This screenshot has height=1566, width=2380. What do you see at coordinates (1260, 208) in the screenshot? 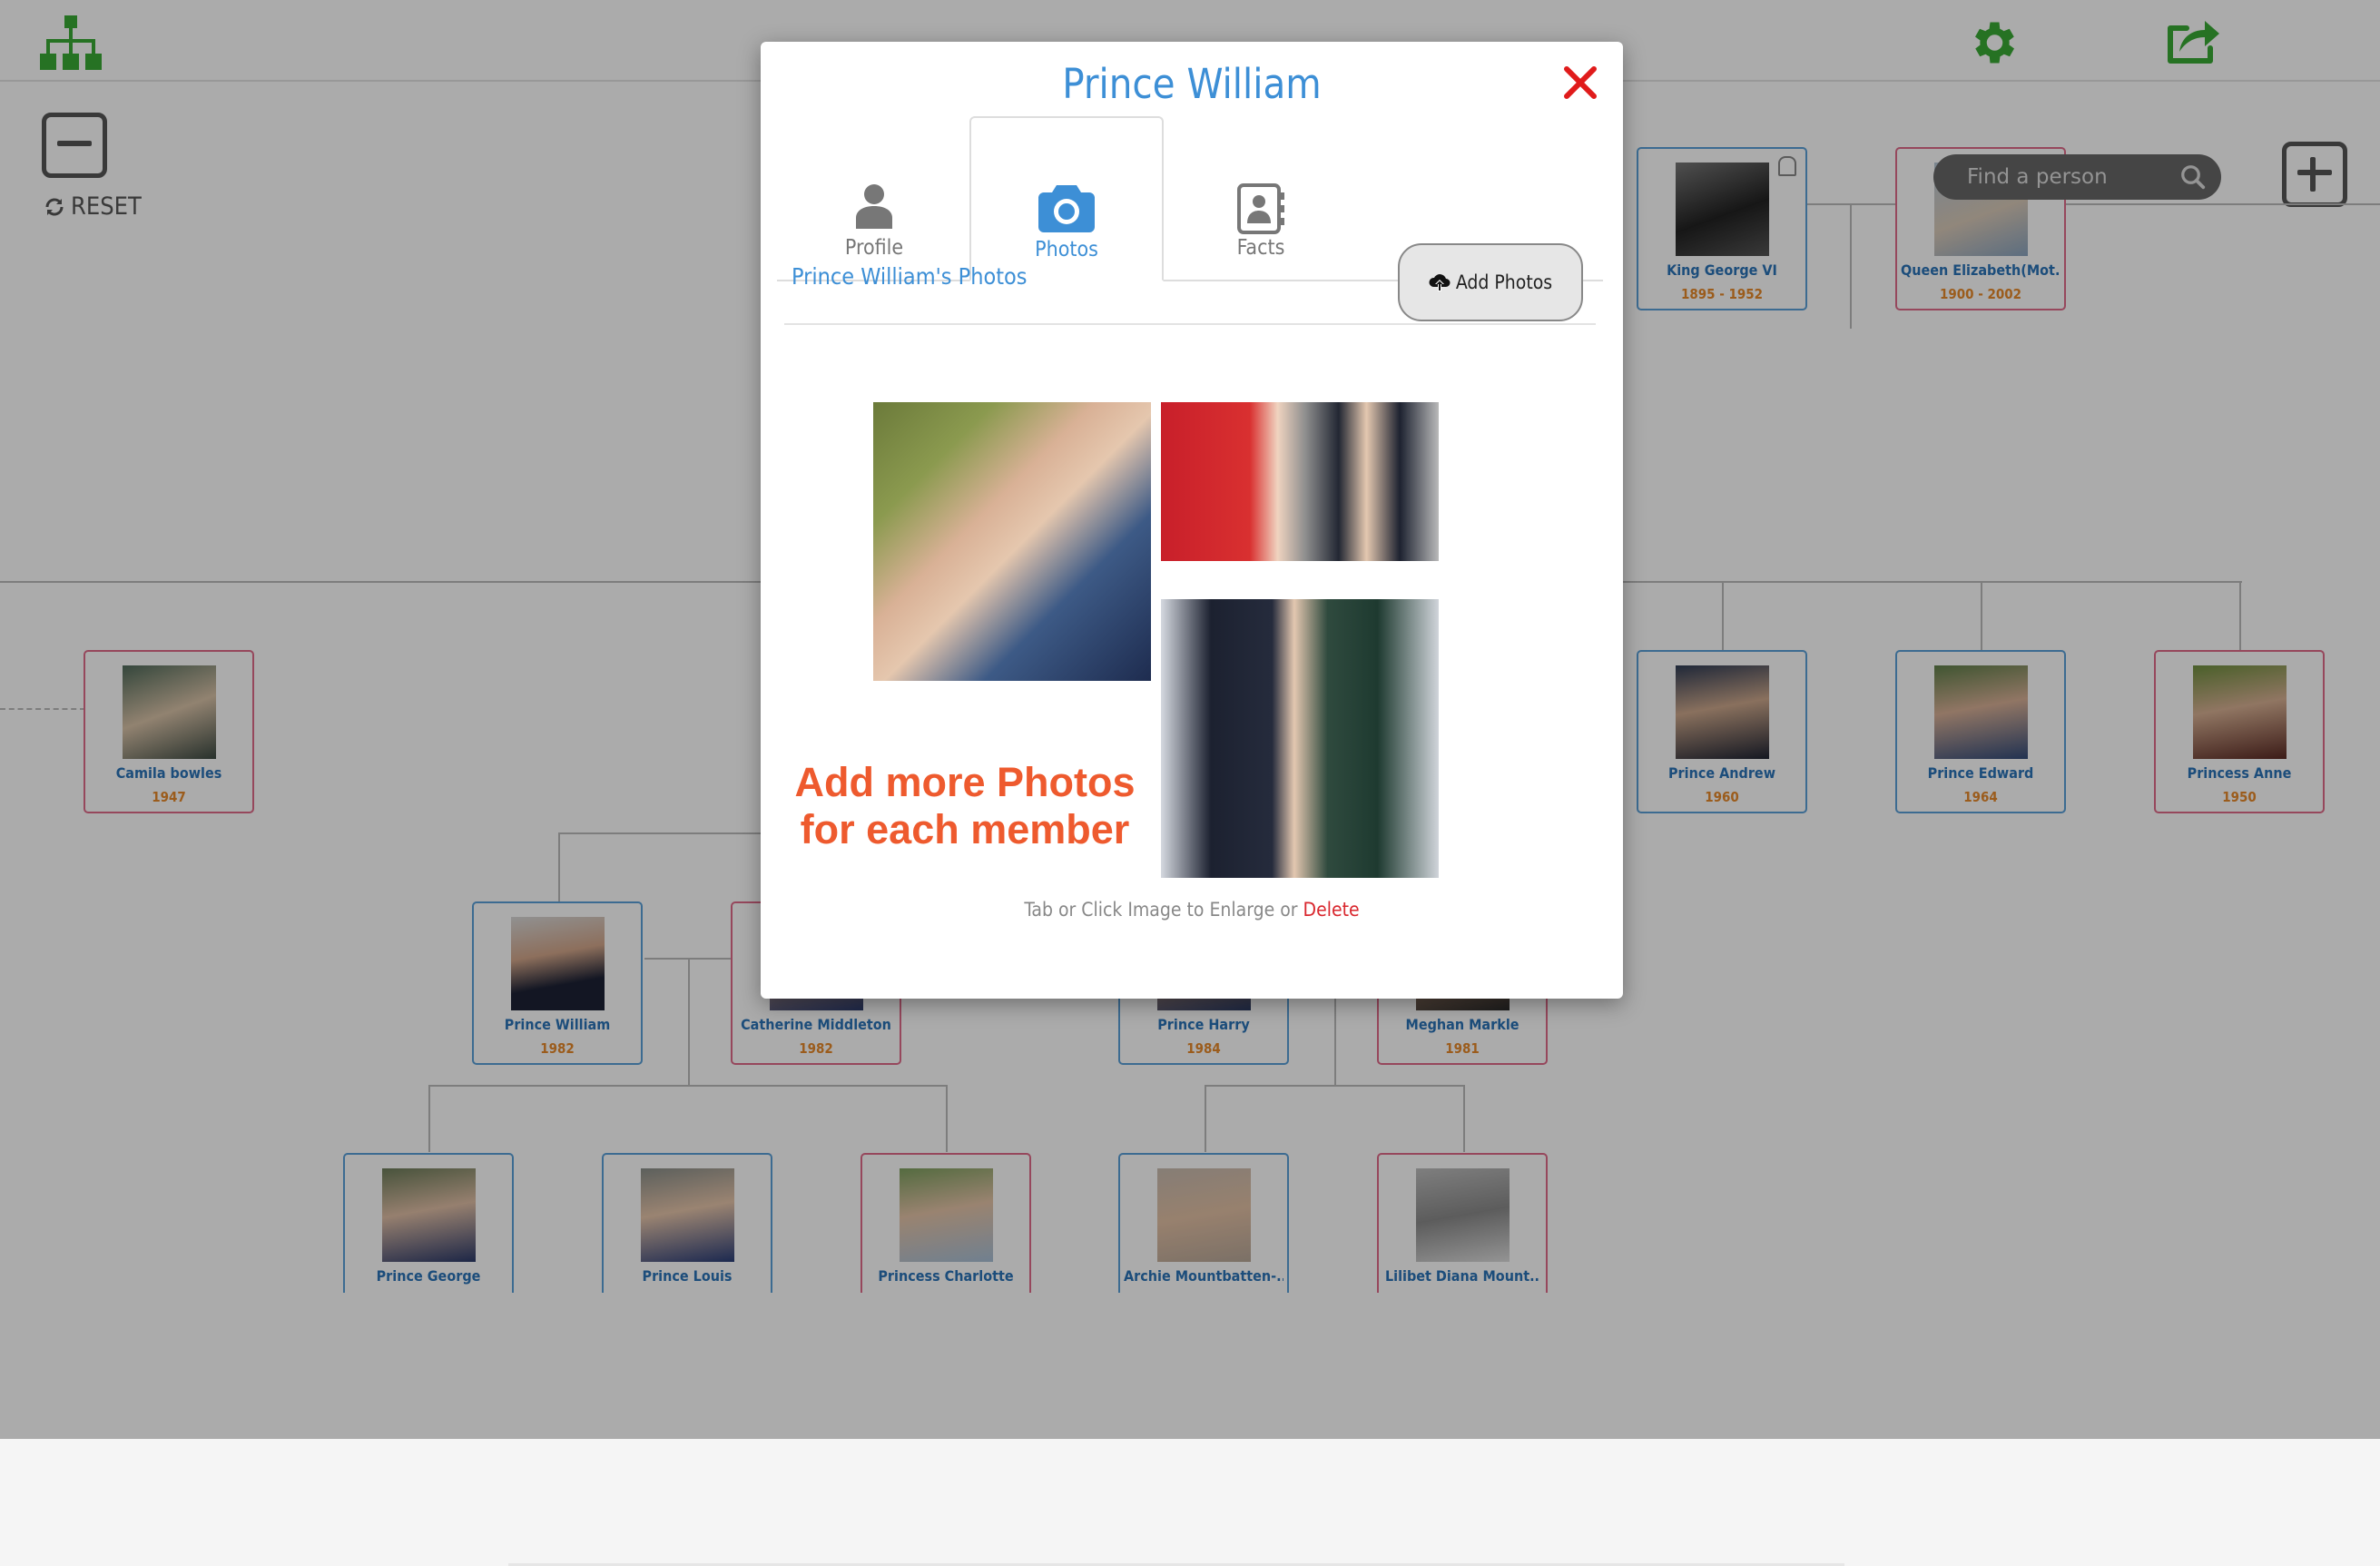
I see `address-book-icon` at bounding box center [1260, 208].